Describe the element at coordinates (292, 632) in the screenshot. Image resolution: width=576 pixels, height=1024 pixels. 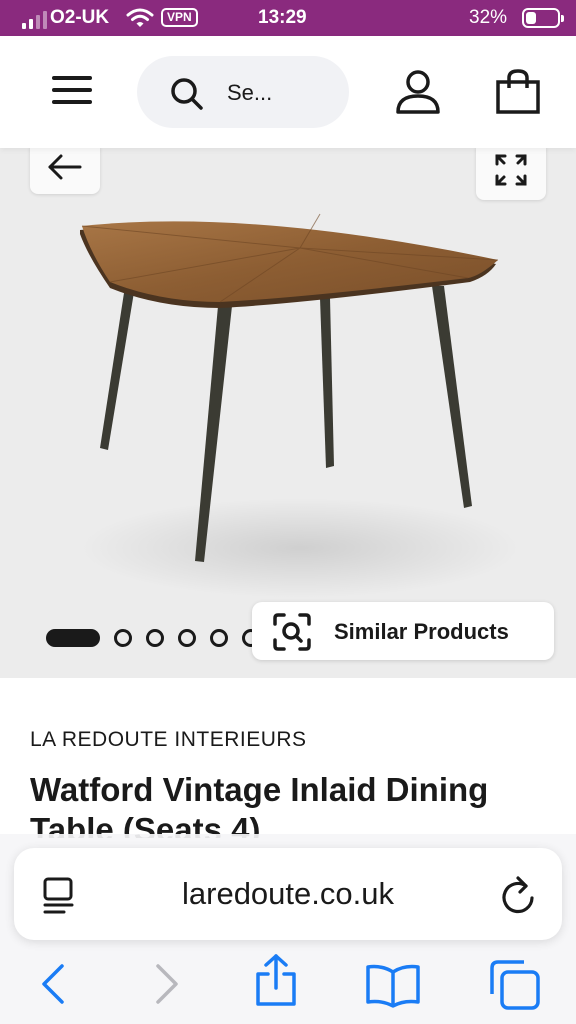
I see `visual-search-icon` at that location.